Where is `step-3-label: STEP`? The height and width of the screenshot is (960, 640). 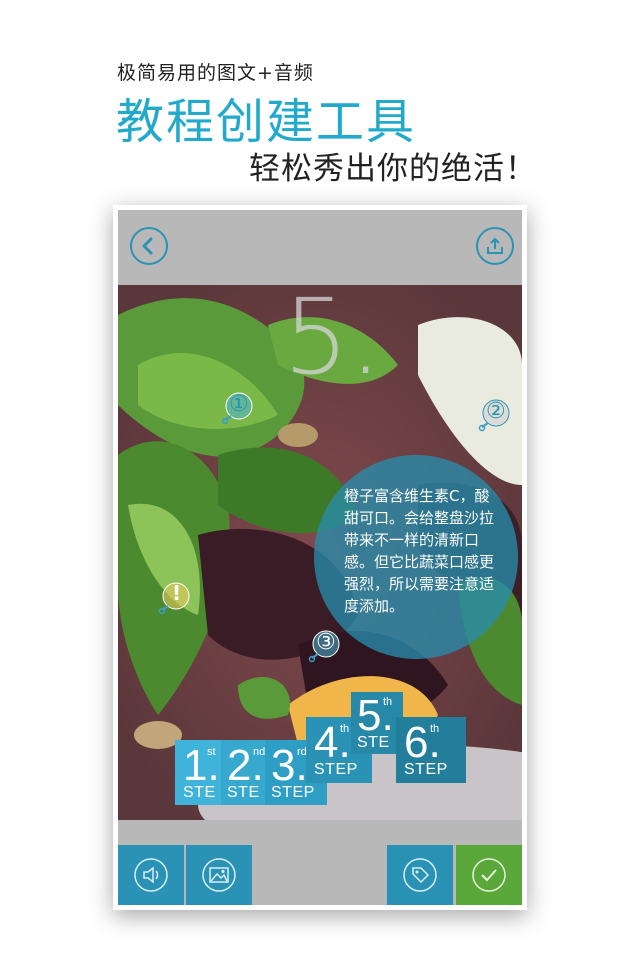 step-3-label: STEP is located at coordinates (293, 792).